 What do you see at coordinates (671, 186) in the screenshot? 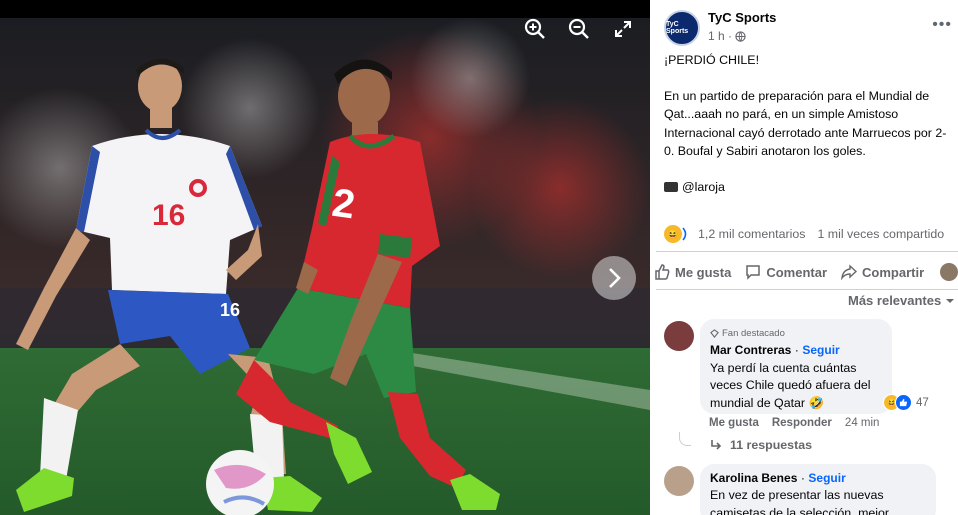
I see `camera-icon` at bounding box center [671, 186].